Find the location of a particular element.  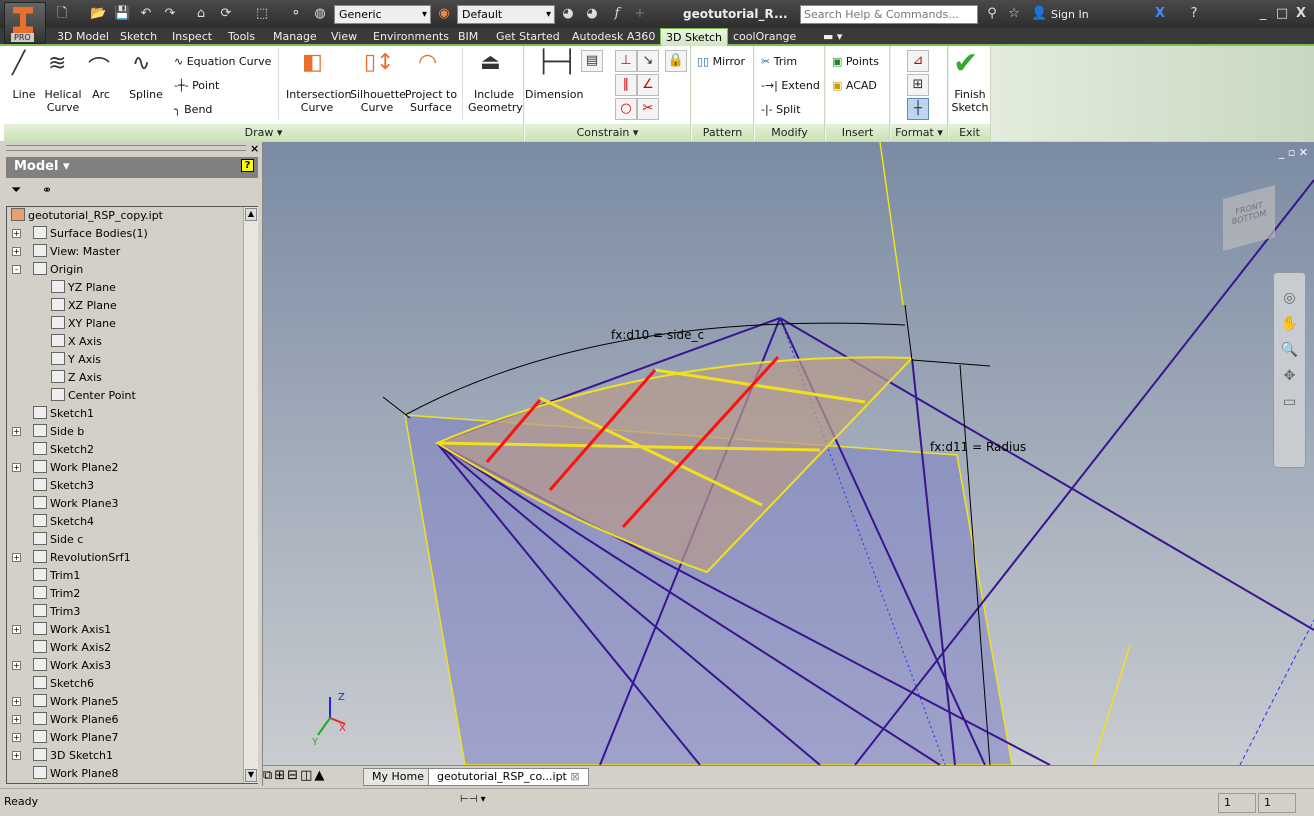

tree-item: XY Plane is located at coordinates (83, 324).